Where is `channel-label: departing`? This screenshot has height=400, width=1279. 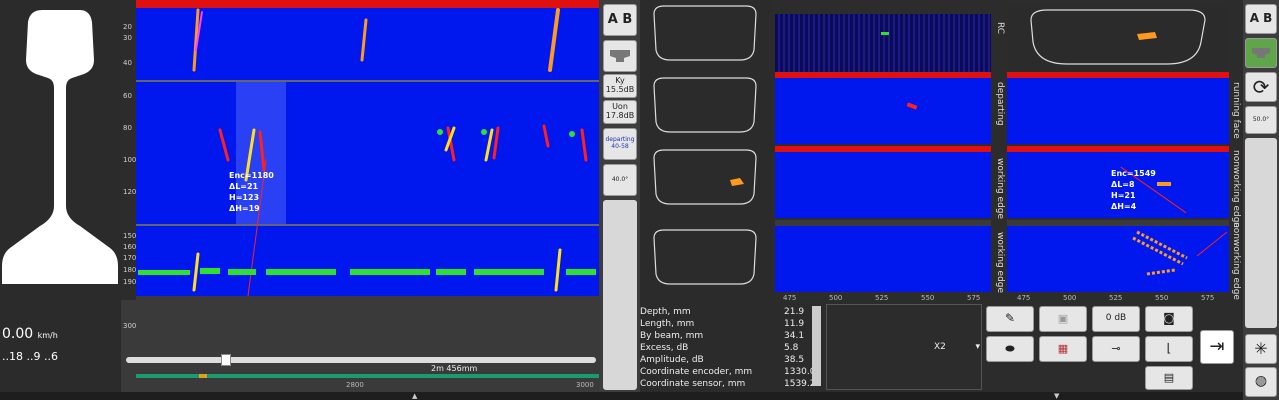
channel-label: departing is located at coordinates (1000, 104).